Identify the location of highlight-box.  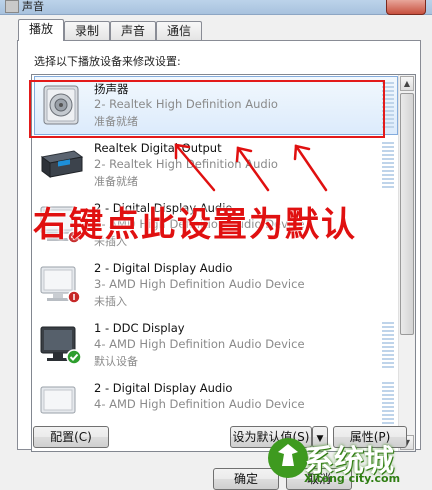
(207, 109).